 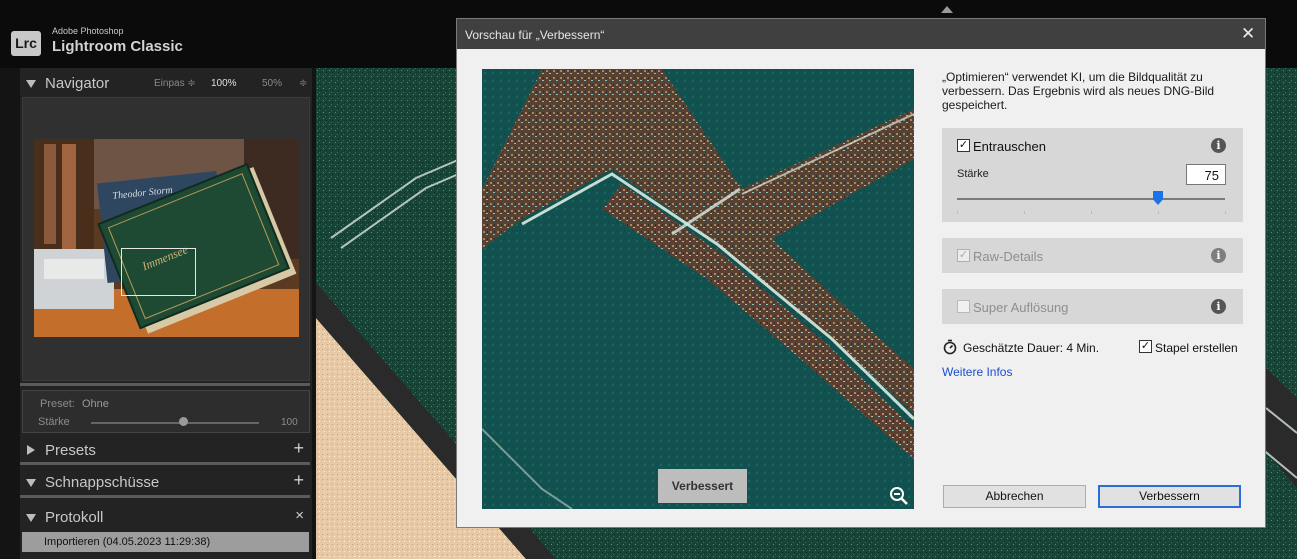 I want to click on clear-history-x-icon: ×, so click(x=299, y=515).